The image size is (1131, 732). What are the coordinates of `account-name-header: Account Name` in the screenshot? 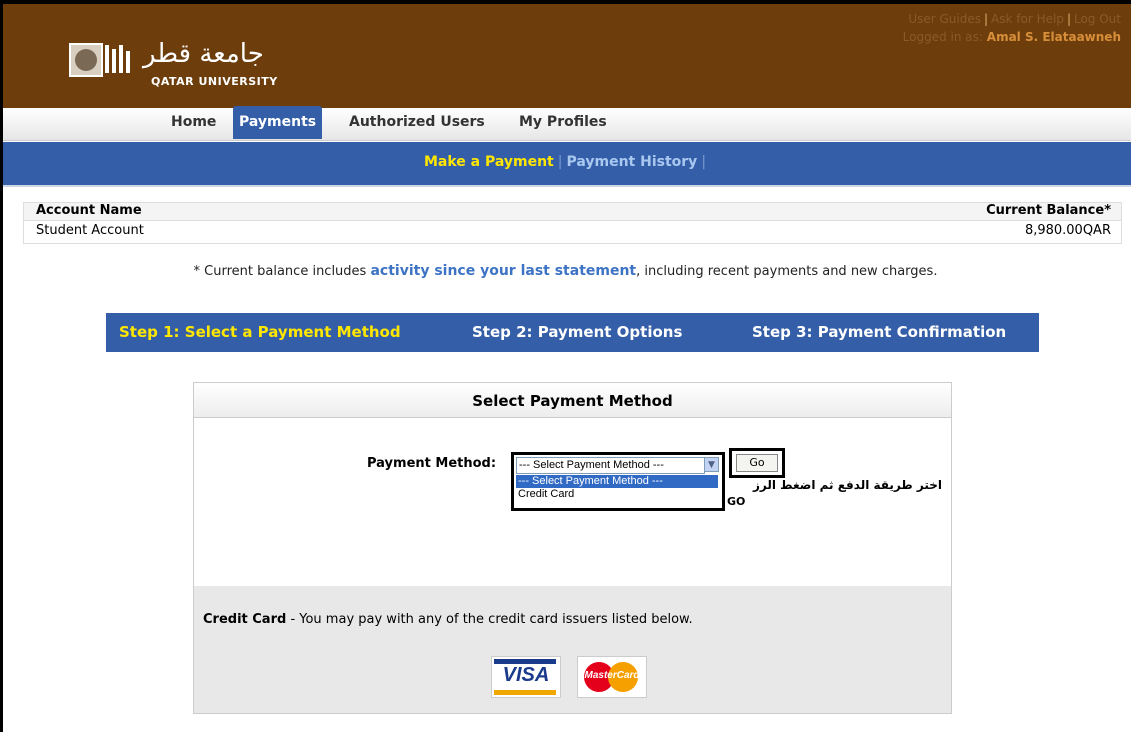 It's located at (89, 210).